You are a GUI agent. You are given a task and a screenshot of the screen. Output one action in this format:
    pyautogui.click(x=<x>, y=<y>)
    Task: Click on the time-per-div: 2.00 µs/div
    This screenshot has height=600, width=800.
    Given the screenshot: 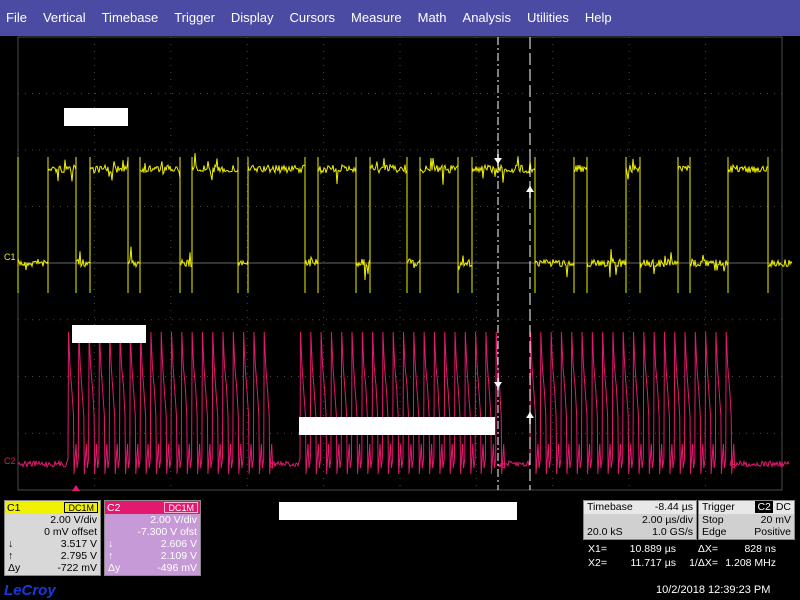 What is the action you would take?
    pyautogui.click(x=667, y=520)
    